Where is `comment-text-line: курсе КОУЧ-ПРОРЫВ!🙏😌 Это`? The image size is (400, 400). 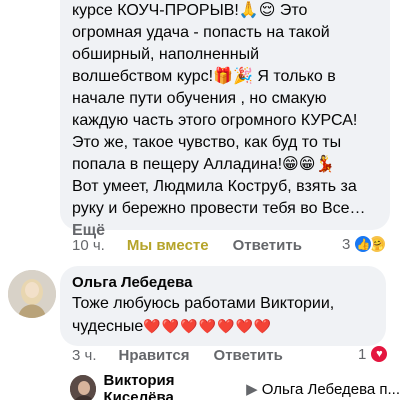 comment-text-line: курсе КОУЧ-ПРОРЫВ!🙏😌 Это is located at coordinates (190, 10).